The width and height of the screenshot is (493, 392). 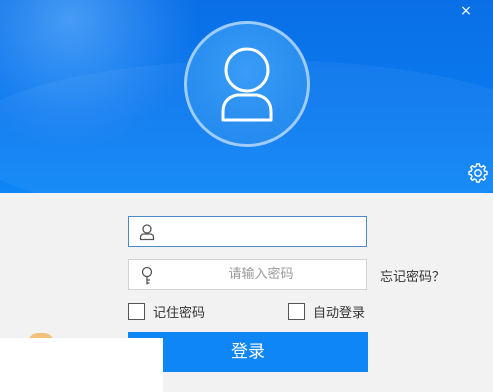 I want to click on remember-password-checkbox: 记住密码, so click(x=166, y=311).